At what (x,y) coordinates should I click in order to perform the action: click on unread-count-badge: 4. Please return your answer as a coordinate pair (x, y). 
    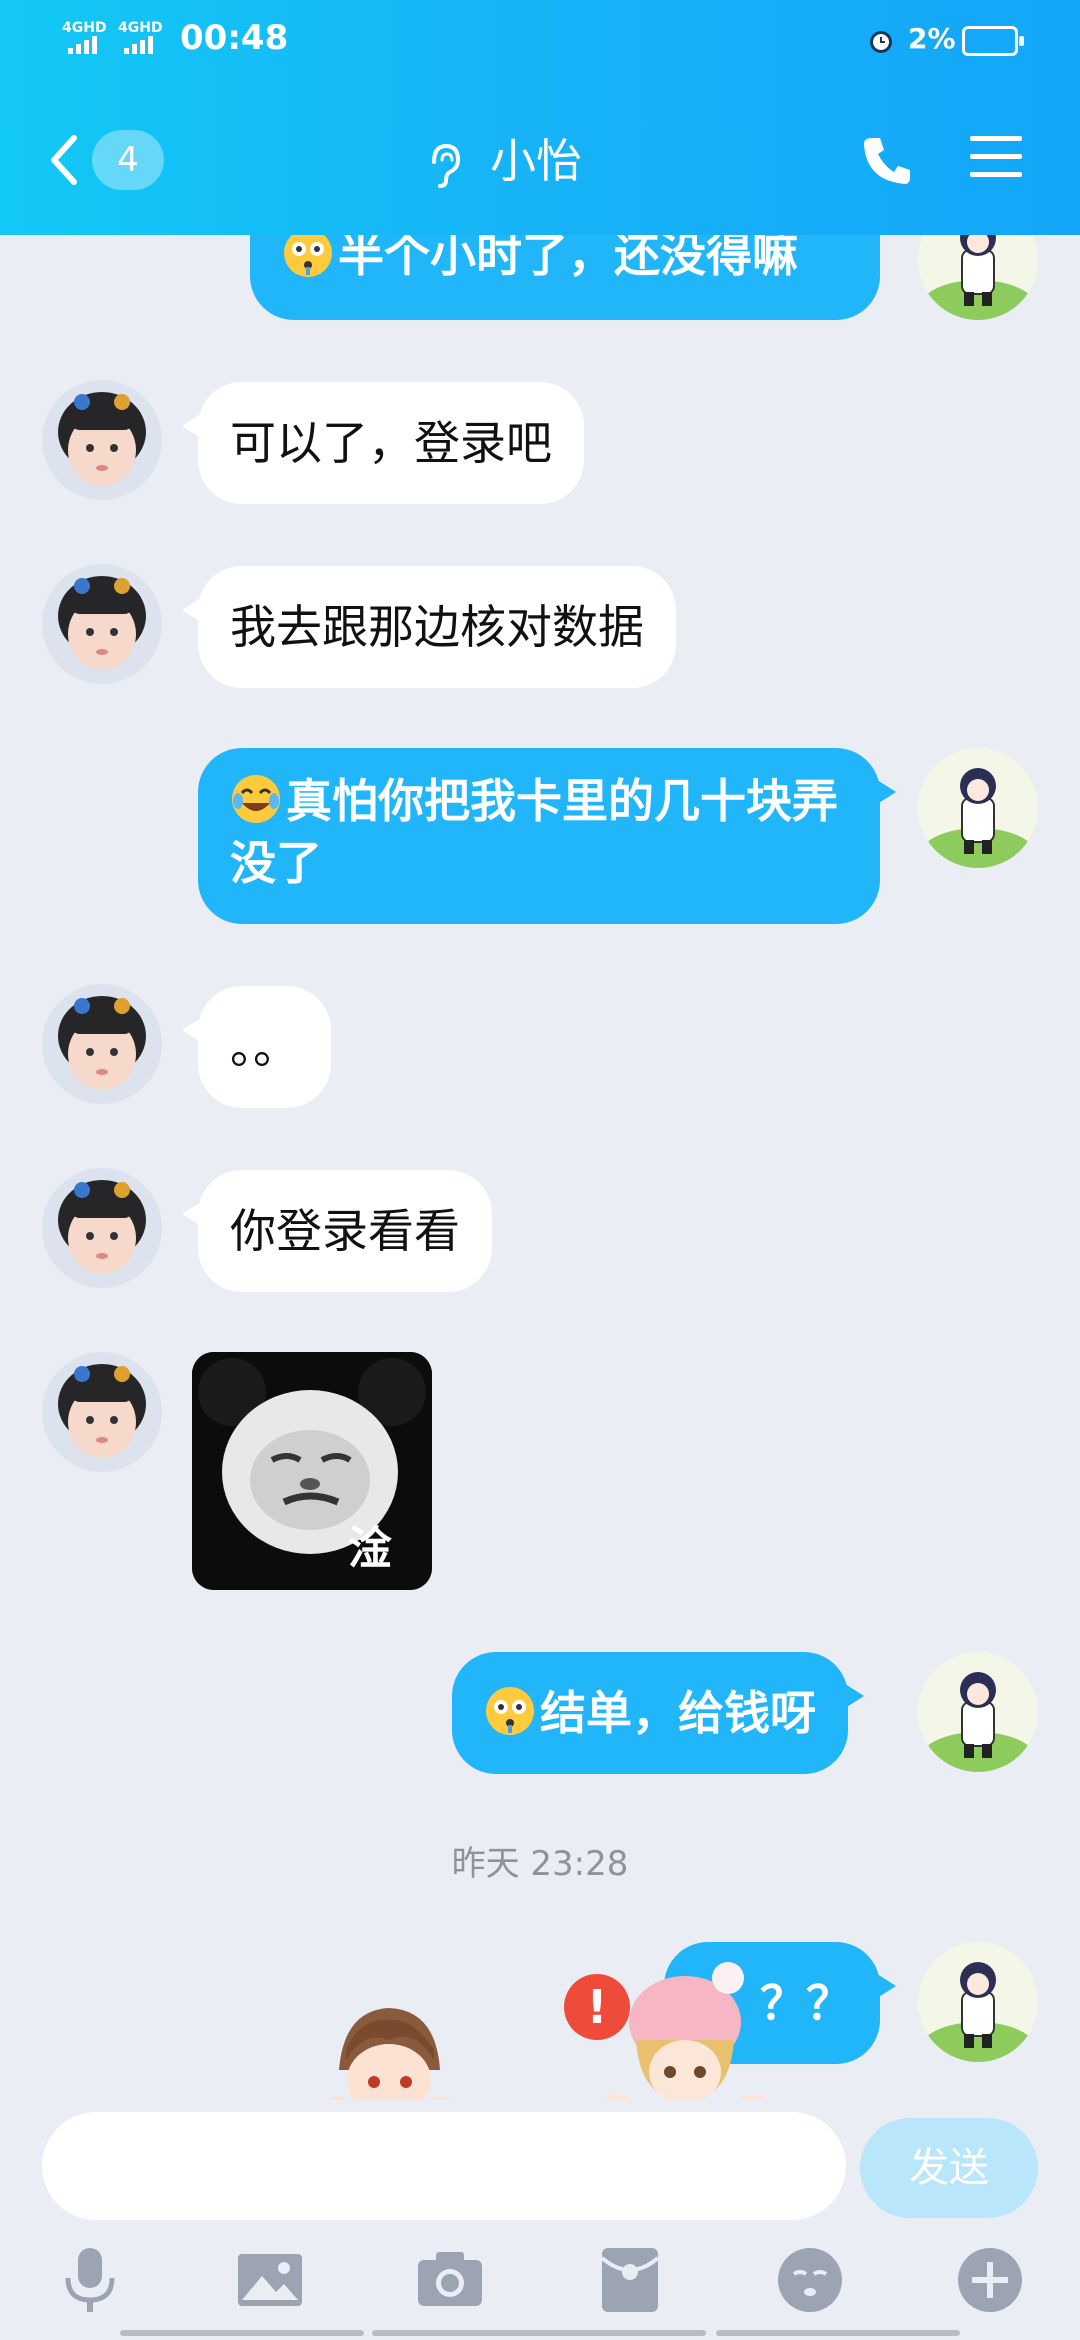
    Looking at the image, I should click on (128, 160).